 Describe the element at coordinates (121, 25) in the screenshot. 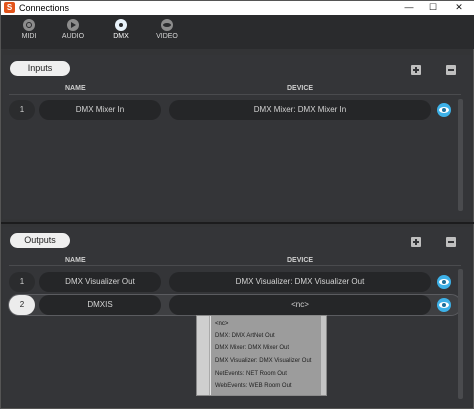

I see `dmx-icon` at that location.